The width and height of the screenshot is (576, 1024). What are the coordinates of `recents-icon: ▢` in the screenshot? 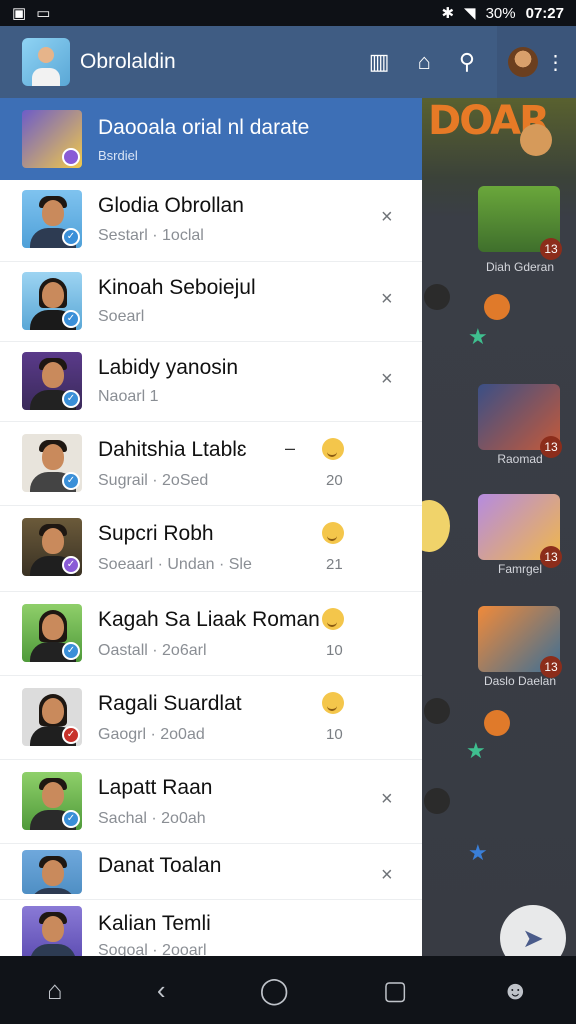 It's located at (395, 990).